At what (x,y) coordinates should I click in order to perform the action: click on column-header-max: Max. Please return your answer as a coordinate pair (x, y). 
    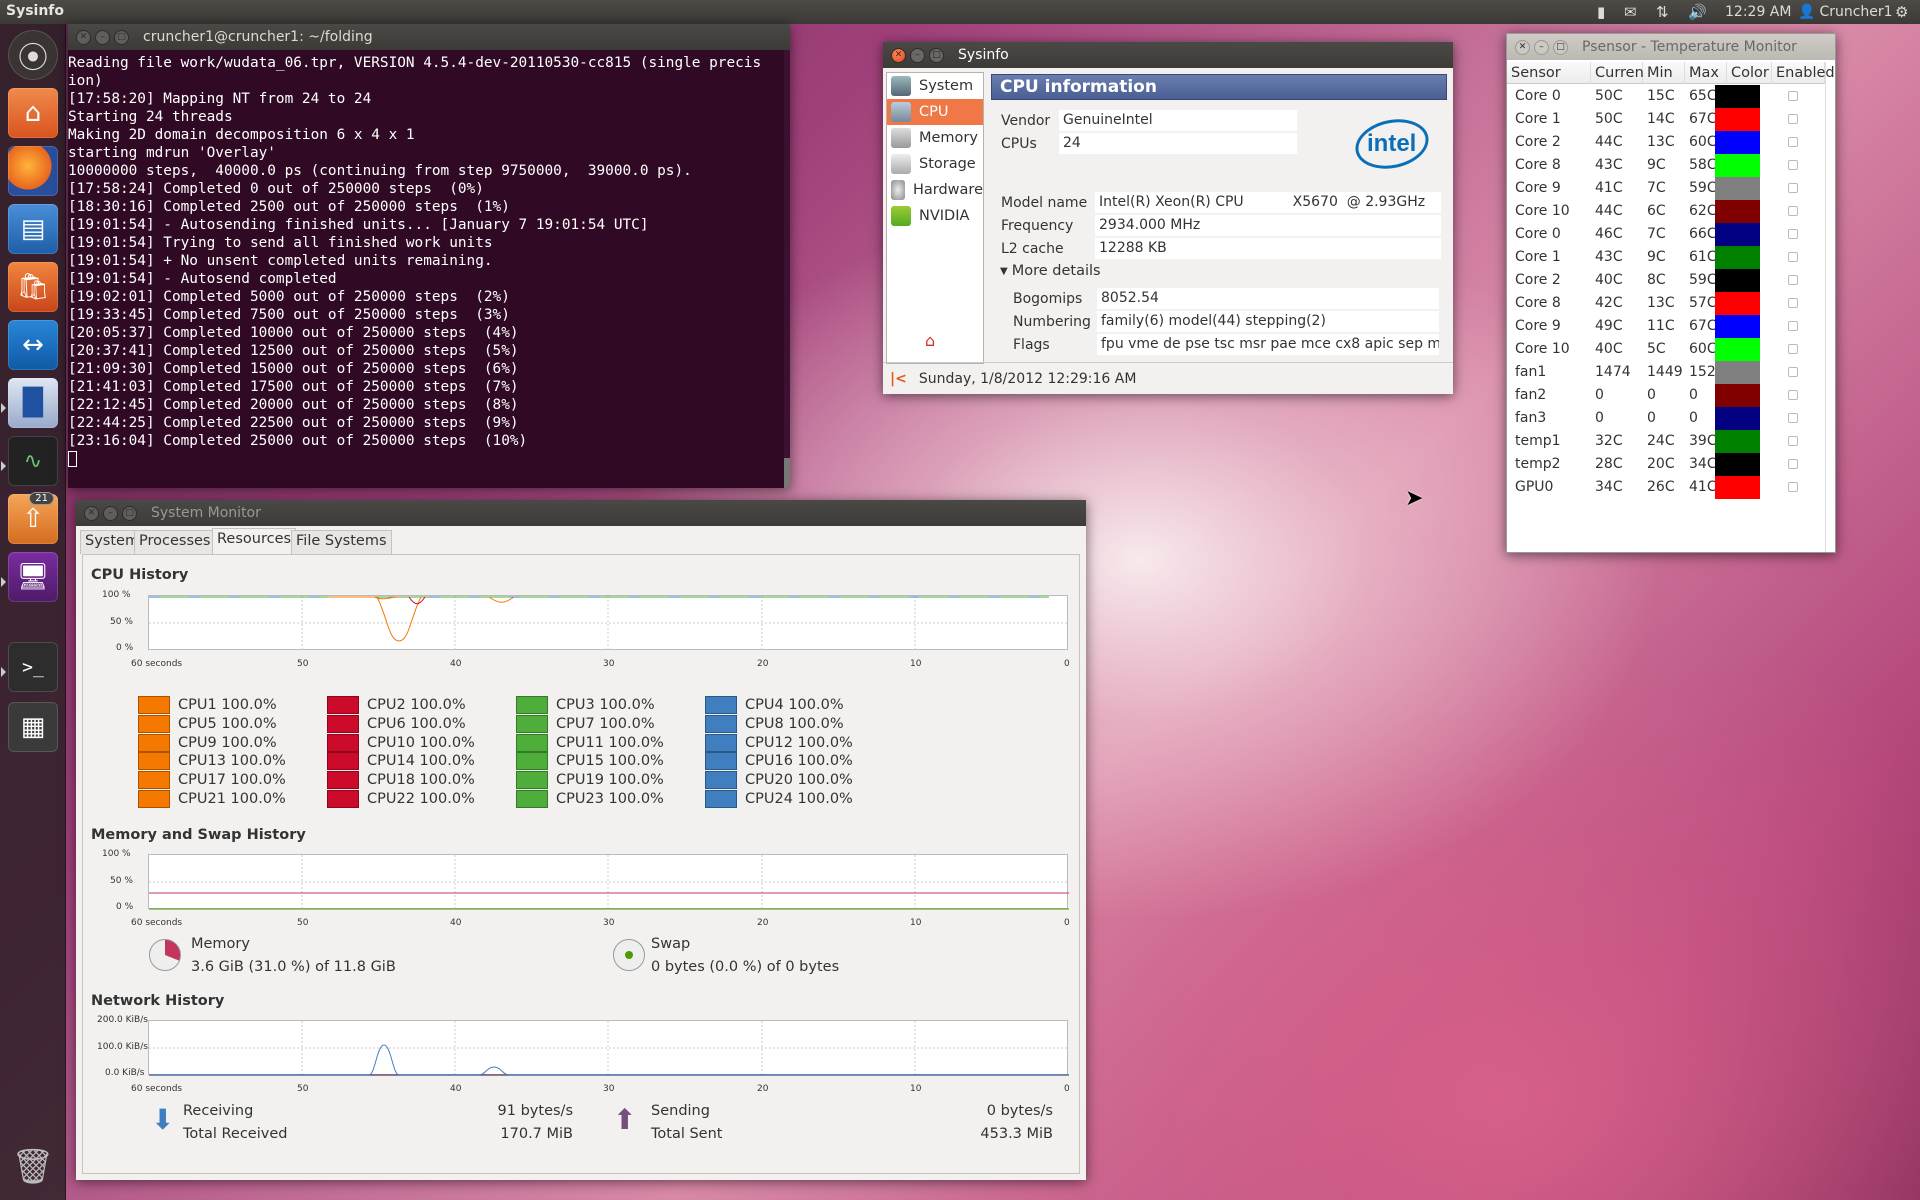
    Looking at the image, I should click on (1706, 73).